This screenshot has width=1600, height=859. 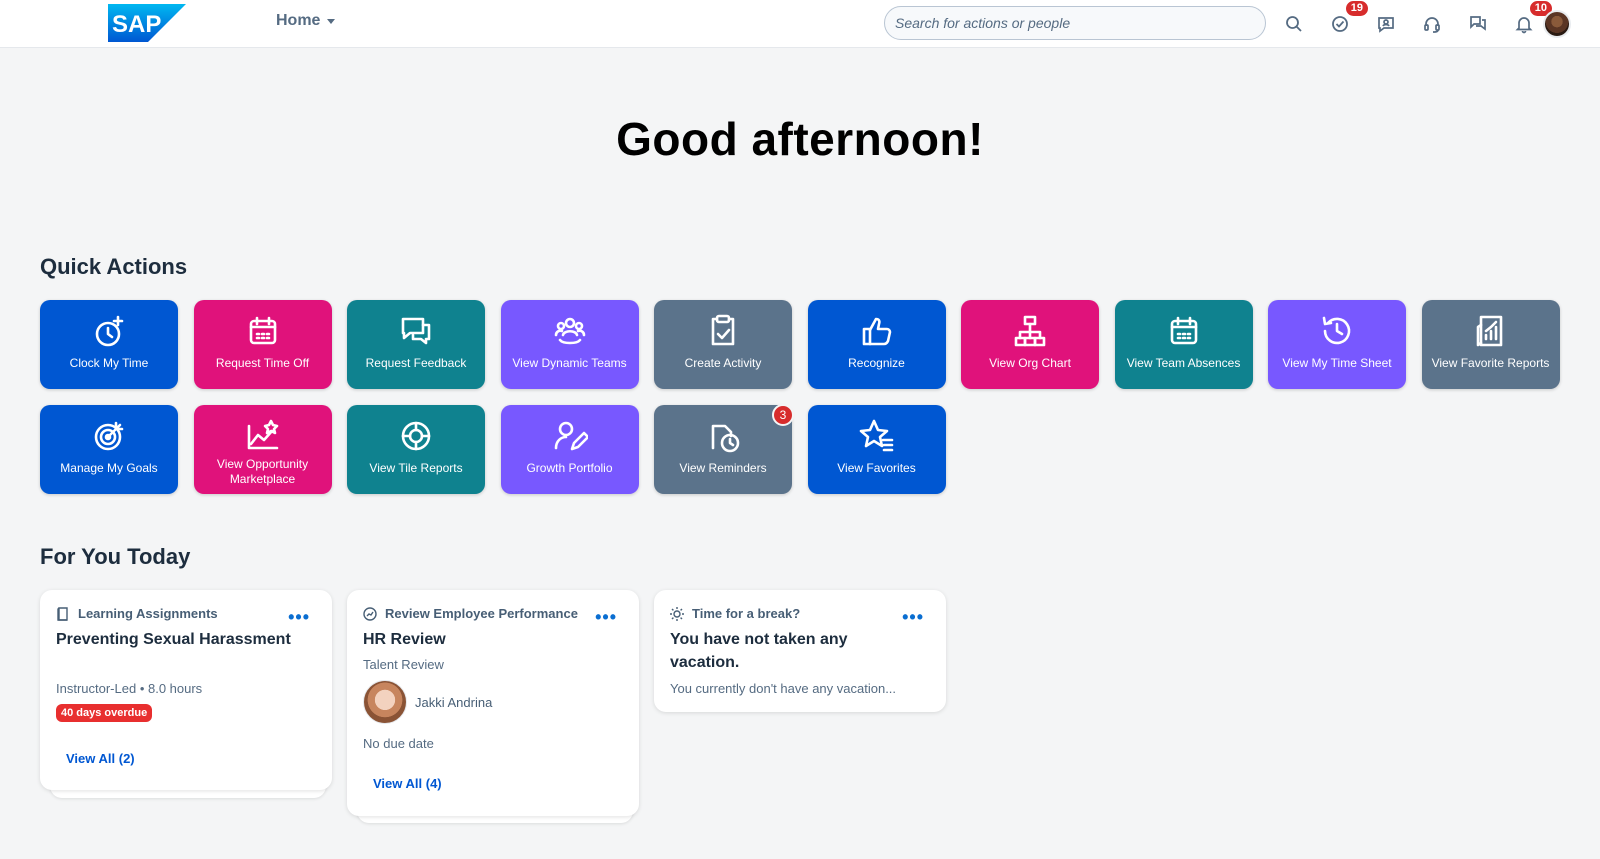 What do you see at coordinates (454, 702) in the screenshot?
I see `person-name: Jakki Andrina` at bounding box center [454, 702].